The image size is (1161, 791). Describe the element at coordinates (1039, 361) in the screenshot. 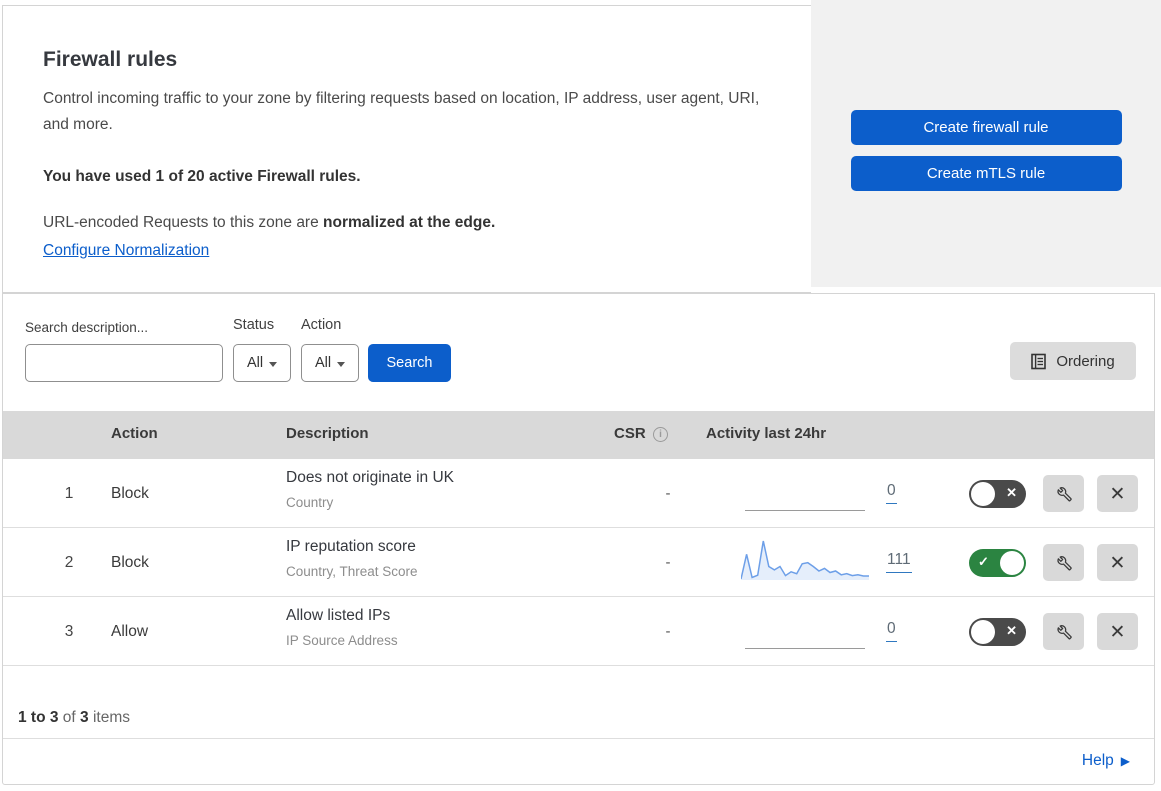

I see `ordering-list-icon` at that location.